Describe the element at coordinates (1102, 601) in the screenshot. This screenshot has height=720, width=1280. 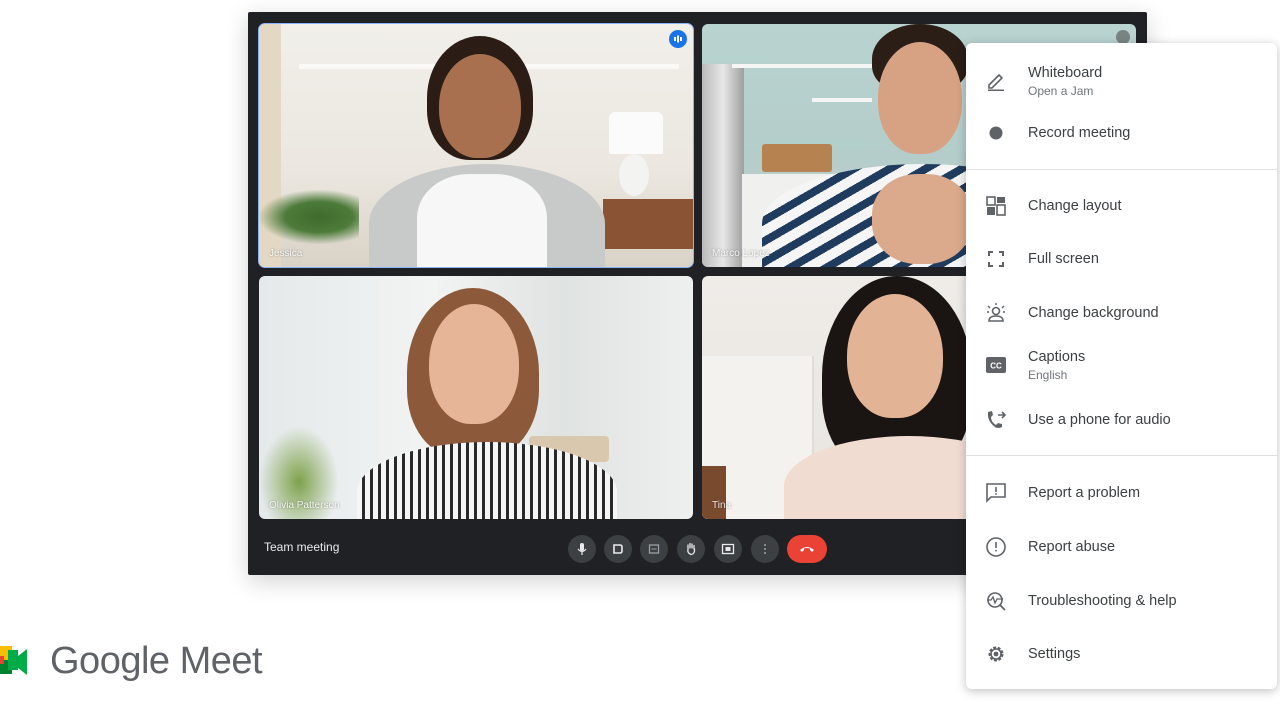
I see `menu-item-label: Troubleshooting & help` at that location.